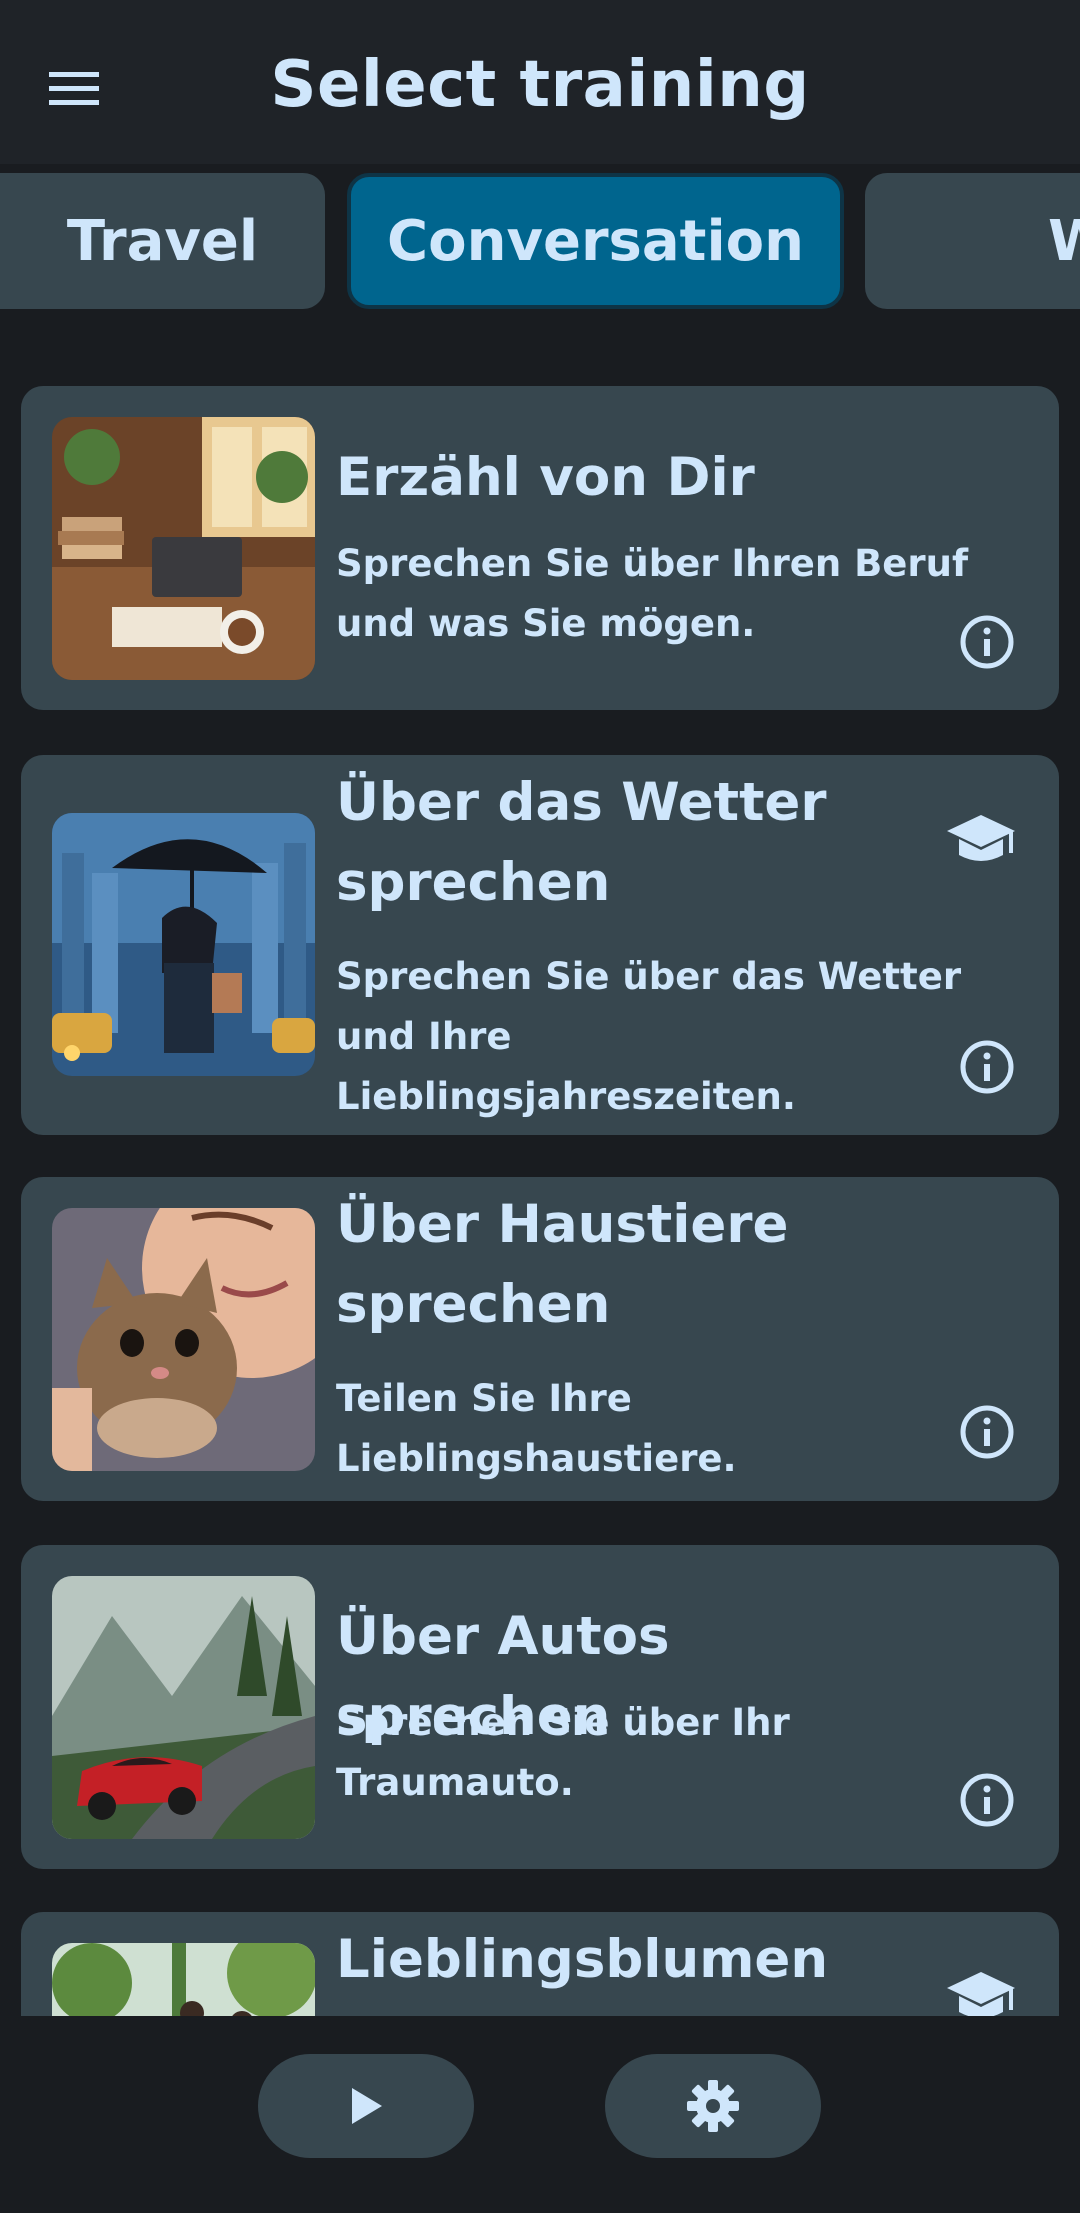 The image size is (1080, 2213). I want to click on training-description: Teilen Sie Ihre Lieblingshaustiere., so click(536, 1428).